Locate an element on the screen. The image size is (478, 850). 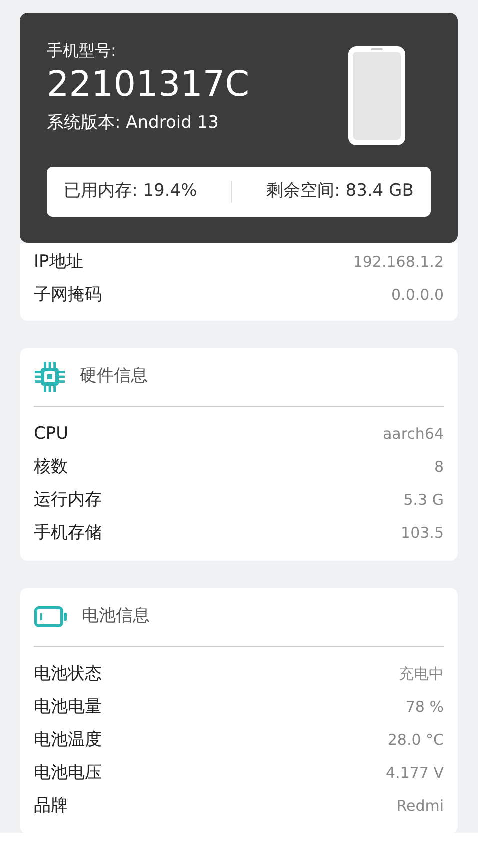
info-value: 4.177 V is located at coordinates (415, 773).